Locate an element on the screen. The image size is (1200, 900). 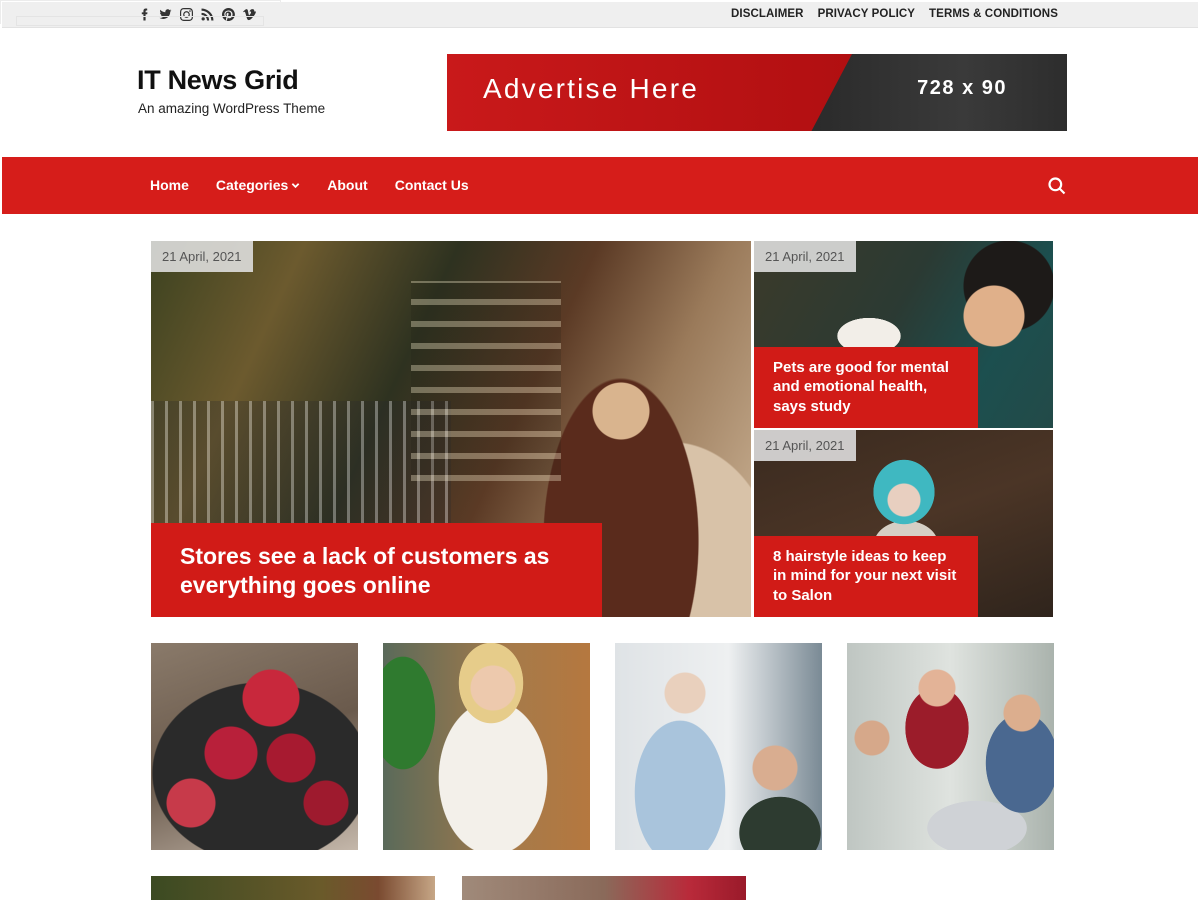
chevron-down-icon is located at coordinates (295, 185).